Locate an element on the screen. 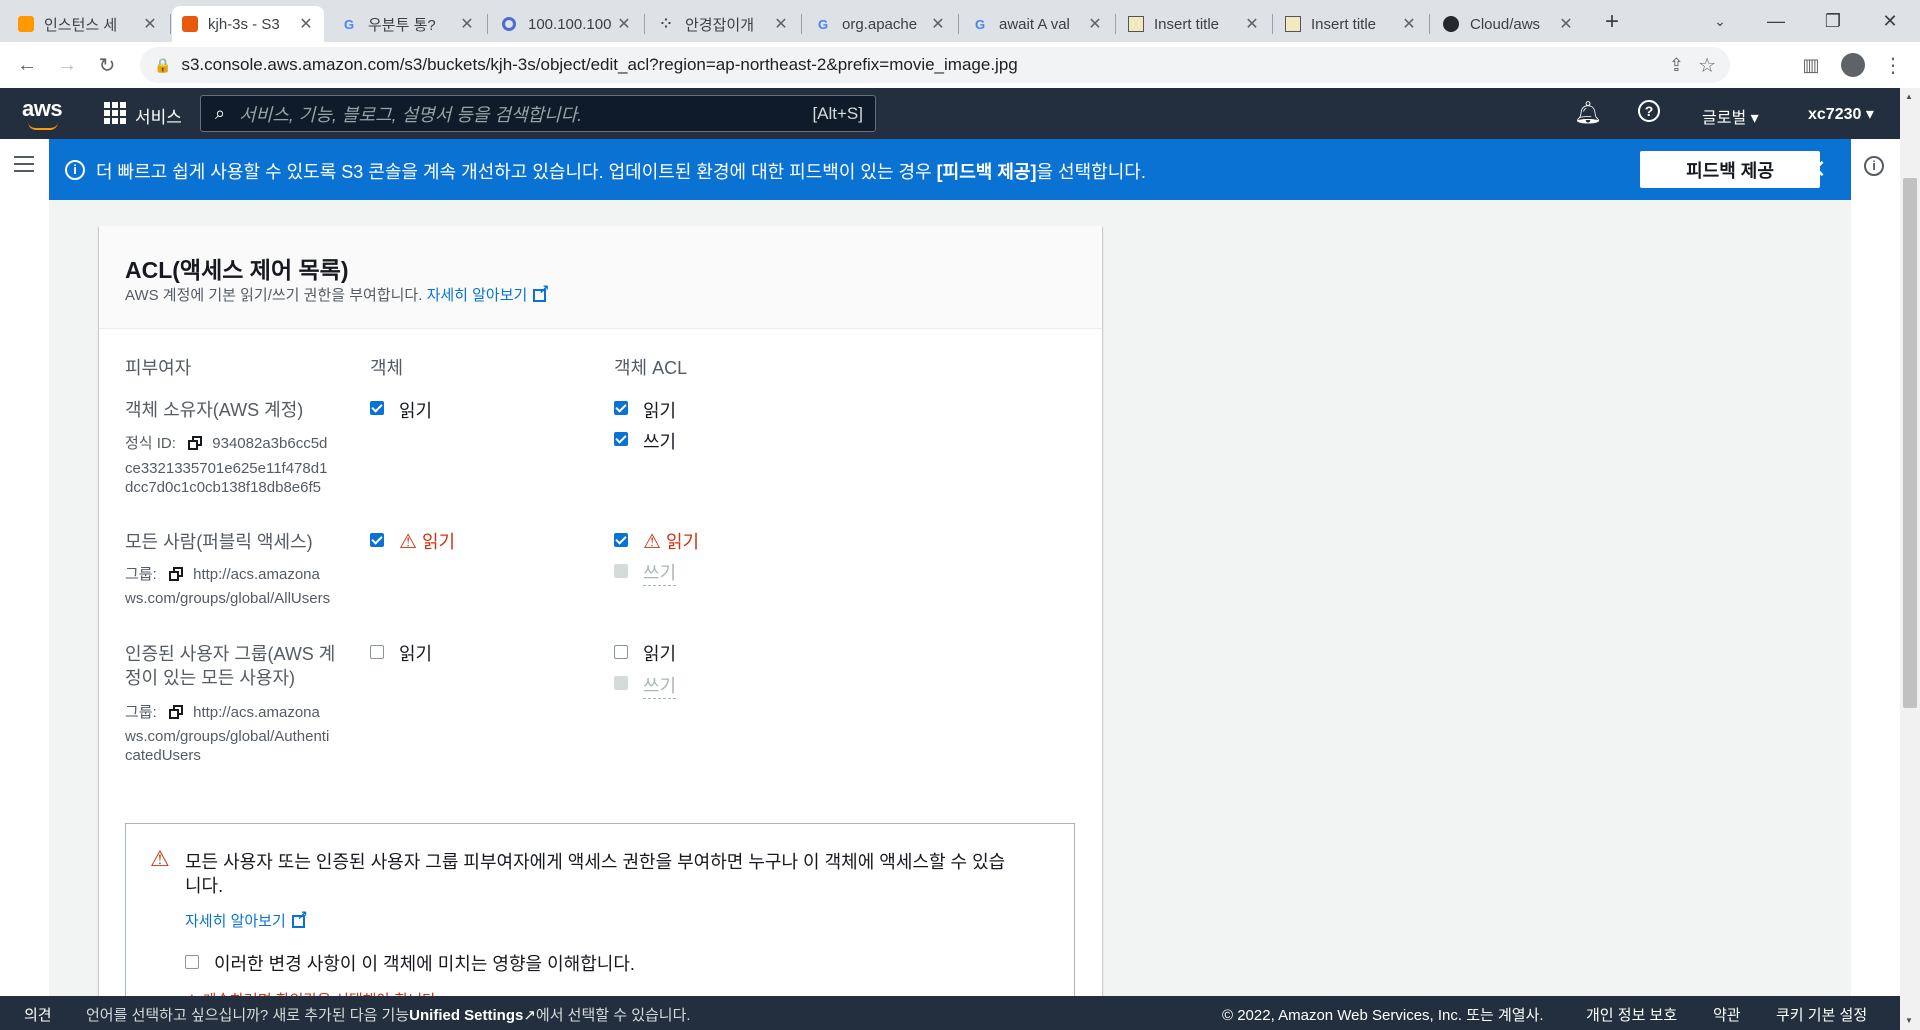 Image resolution: width=1920 pixels, height=1030 pixels. reload-icon: ↻ is located at coordinates (107, 65).